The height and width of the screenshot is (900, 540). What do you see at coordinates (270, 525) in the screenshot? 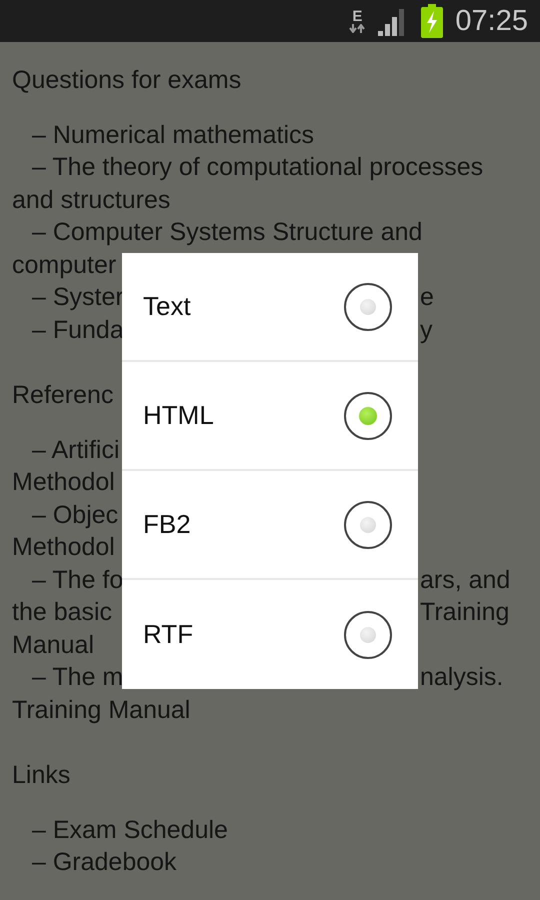
I see `format-option: FB2` at bounding box center [270, 525].